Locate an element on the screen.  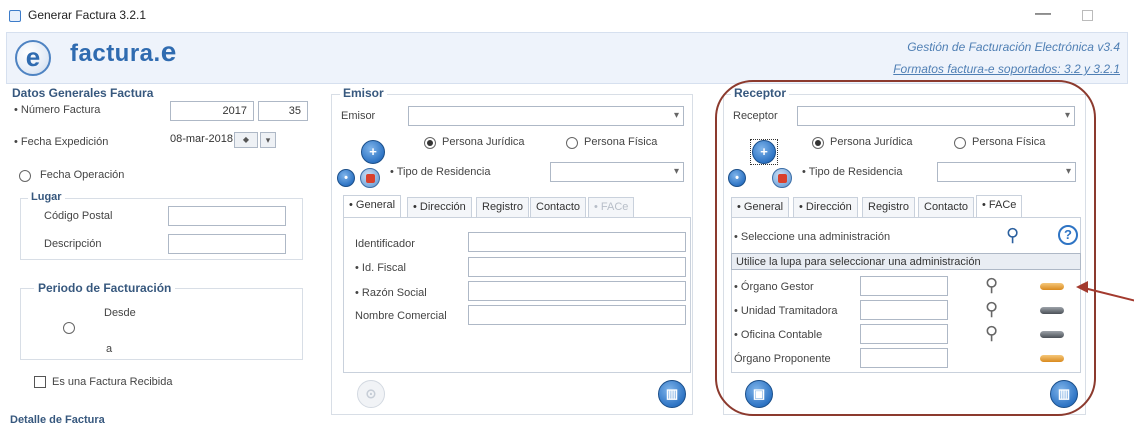
codigo-postal-label: Código Postal is located at coordinates (78, 216).